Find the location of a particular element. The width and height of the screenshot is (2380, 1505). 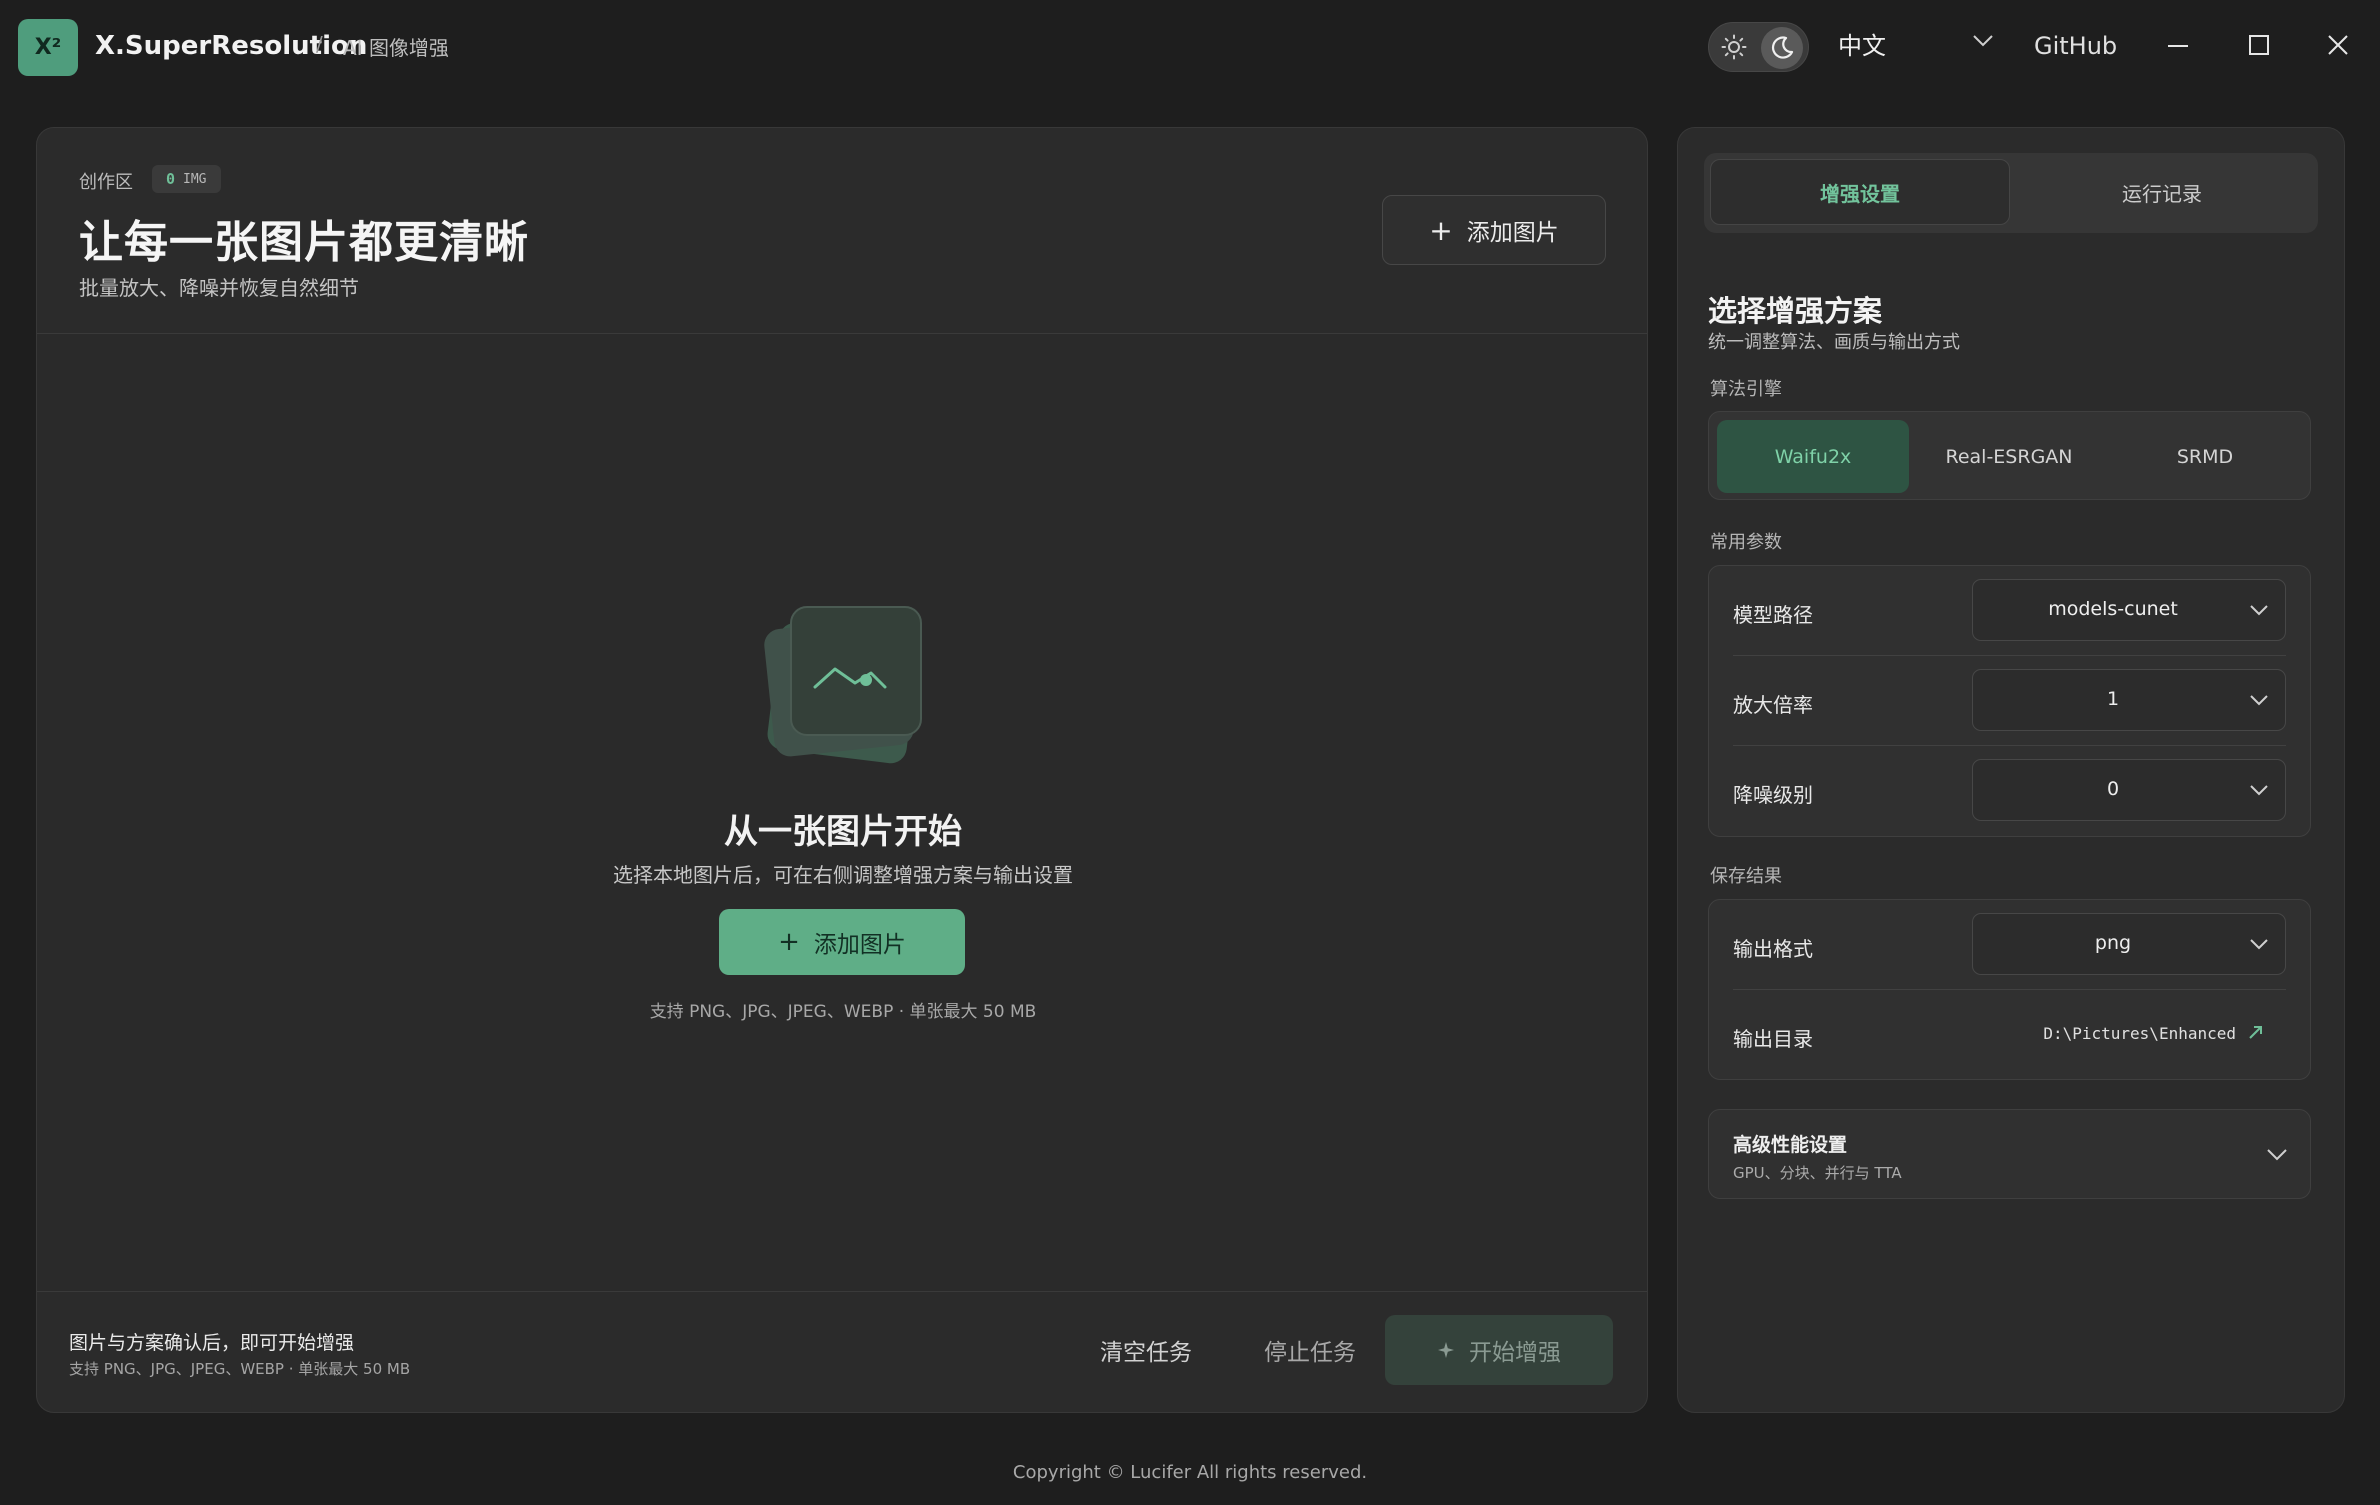

advanced-settings-title: 高级性能设置 is located at coordinates (1790, 1145).